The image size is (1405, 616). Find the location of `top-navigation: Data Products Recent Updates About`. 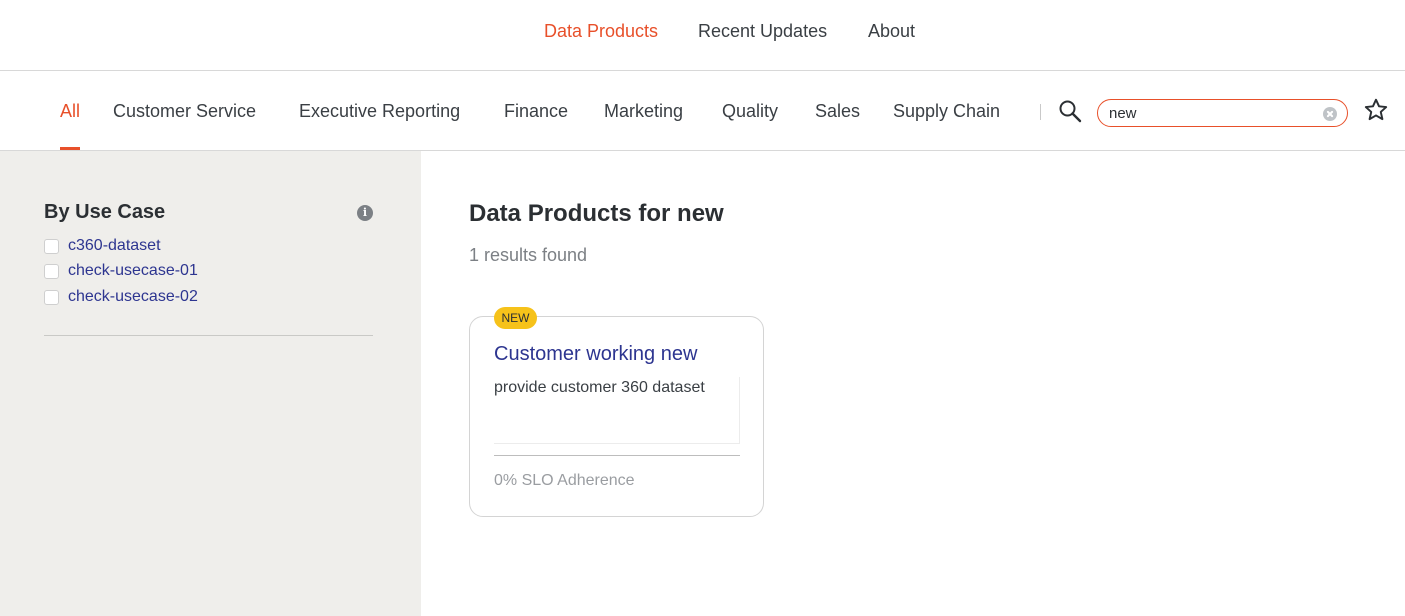

top-navigation: Data Products Recent Updates About is located at coordinates (702, 35).